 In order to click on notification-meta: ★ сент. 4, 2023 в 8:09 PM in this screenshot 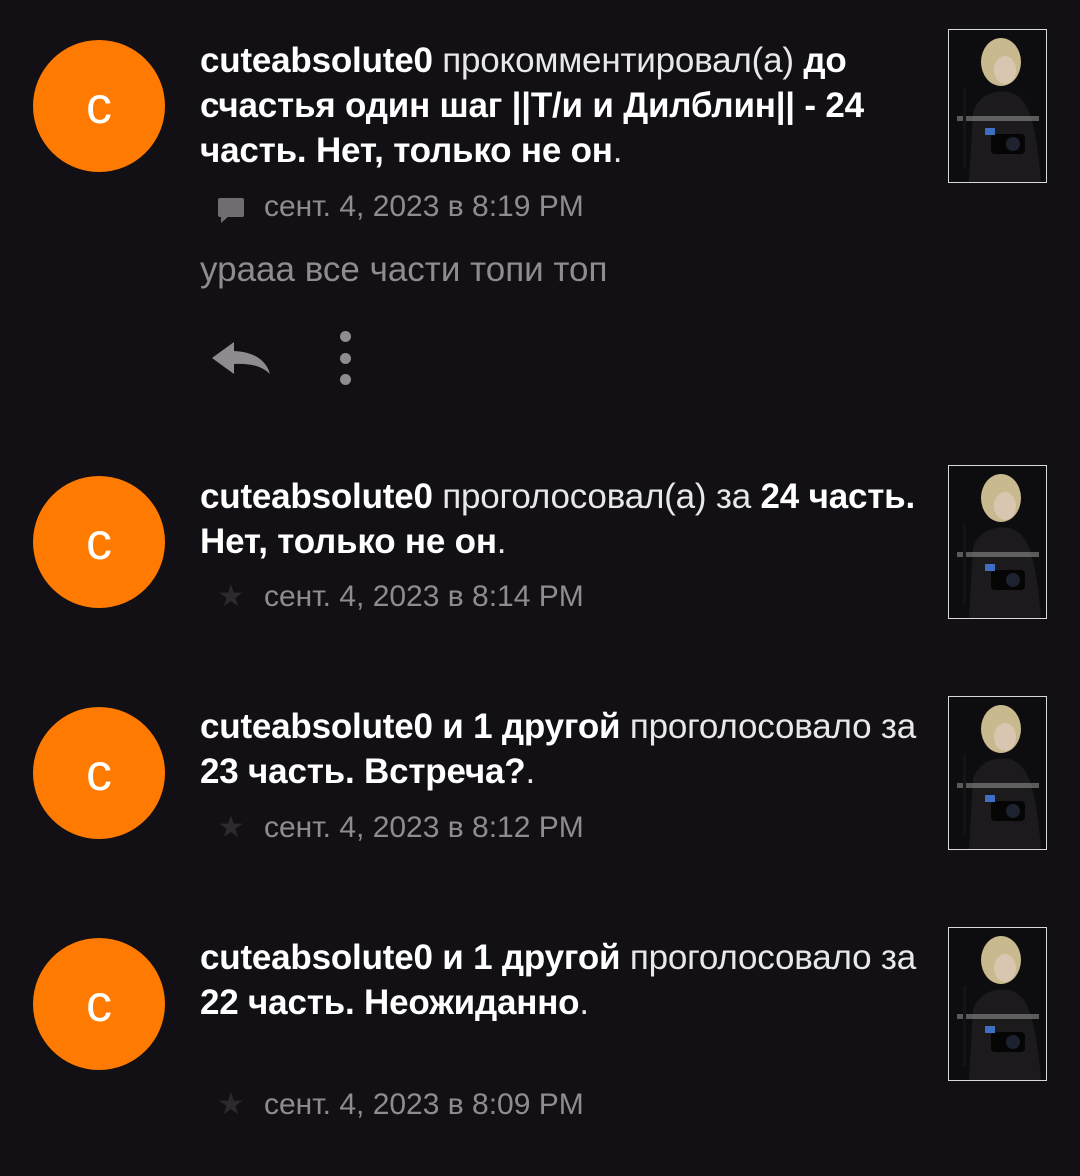, I will do `click(399, 1105)`.